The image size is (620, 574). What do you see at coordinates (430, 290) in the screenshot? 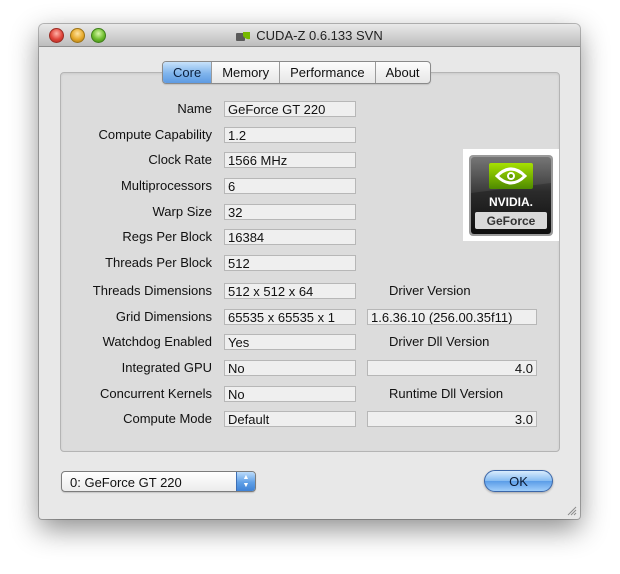
I see `driver-version-label: Driver Version` at bounding box center [430, 290].